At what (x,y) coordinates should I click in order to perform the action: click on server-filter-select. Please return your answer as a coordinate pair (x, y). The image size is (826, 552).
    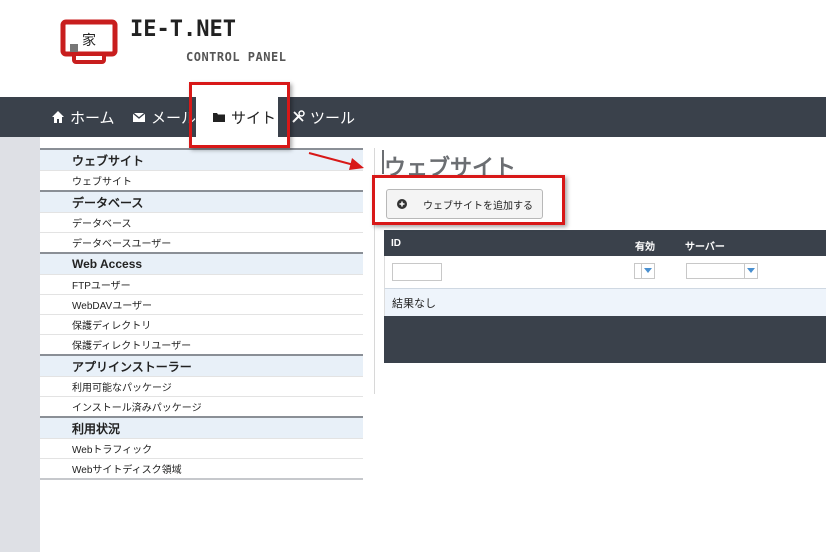
    Looking at the image, I should click on (722, 271).